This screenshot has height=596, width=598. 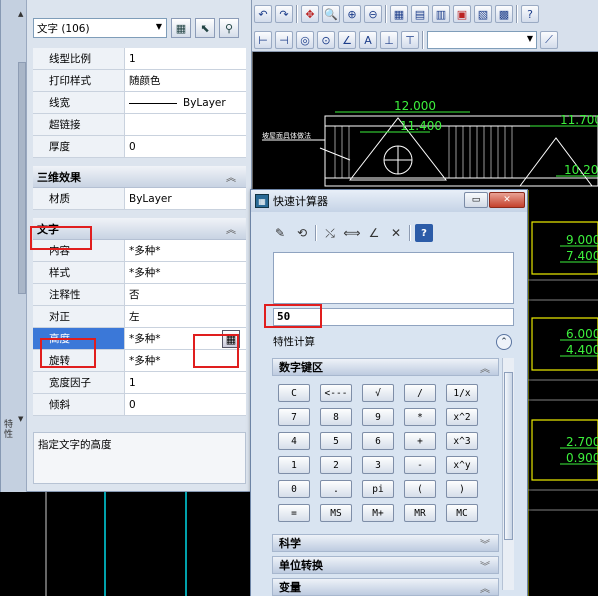 I want to click on toggle-pickadd-icon: ▦, so click(x=181, y=28).